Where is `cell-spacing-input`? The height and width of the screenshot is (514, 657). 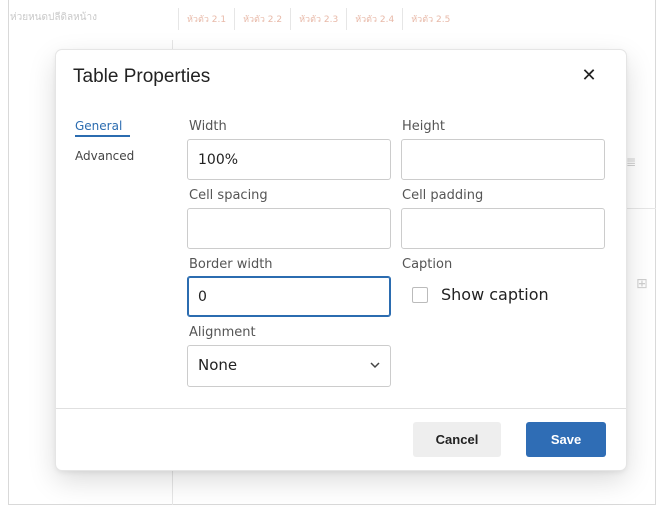
cell-spacing-input is located at coordinates (289, 228).